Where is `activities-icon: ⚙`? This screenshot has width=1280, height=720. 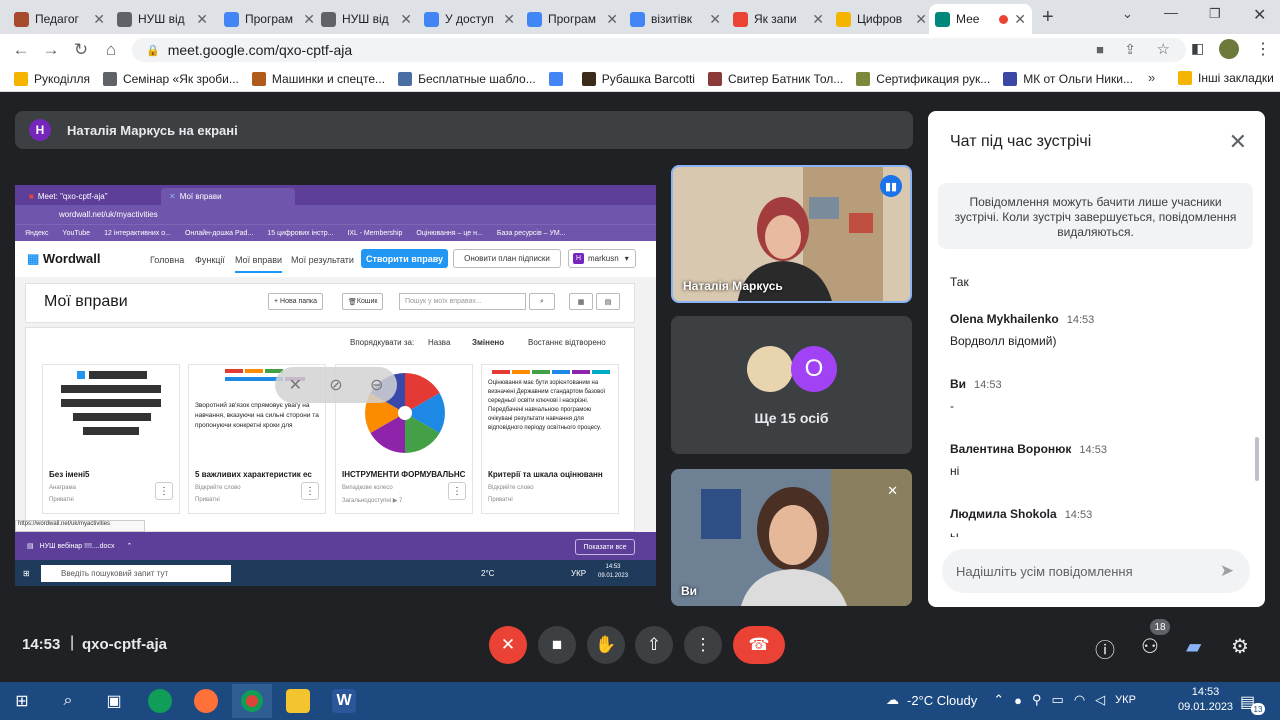
activities-icon: ⚙ is located at coordinates (1240, 646).